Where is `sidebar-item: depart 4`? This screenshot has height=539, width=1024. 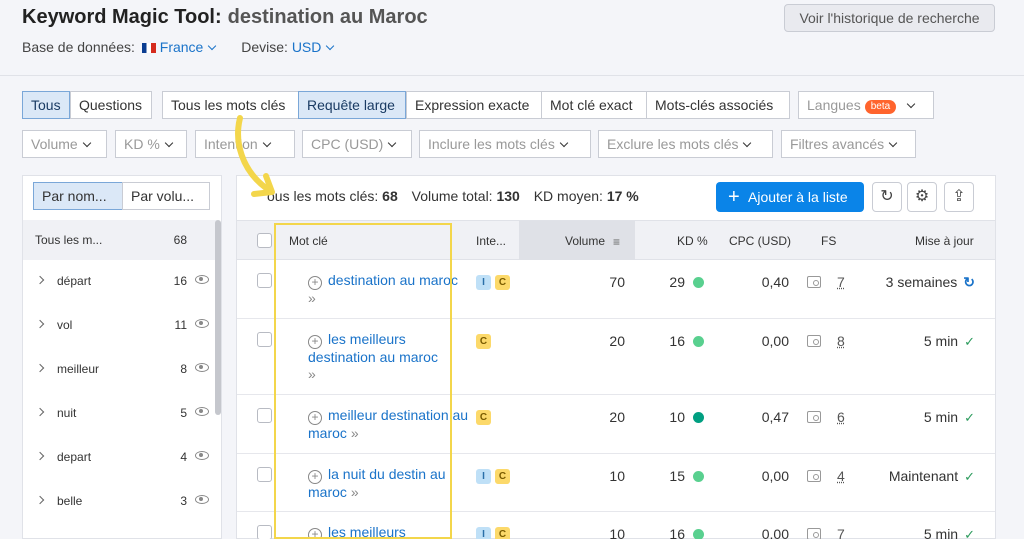
sidebar-item: depart 4 is located at coordinates (120, 458).